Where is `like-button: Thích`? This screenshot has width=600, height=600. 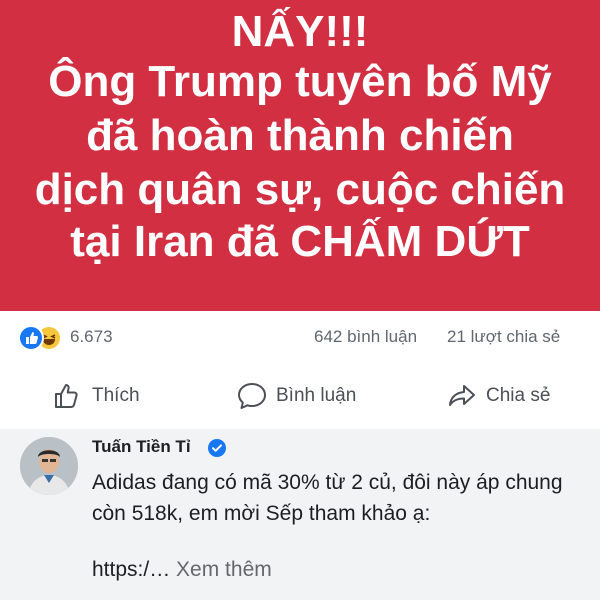 like-button: Thích is located at coordinates (107, 396).